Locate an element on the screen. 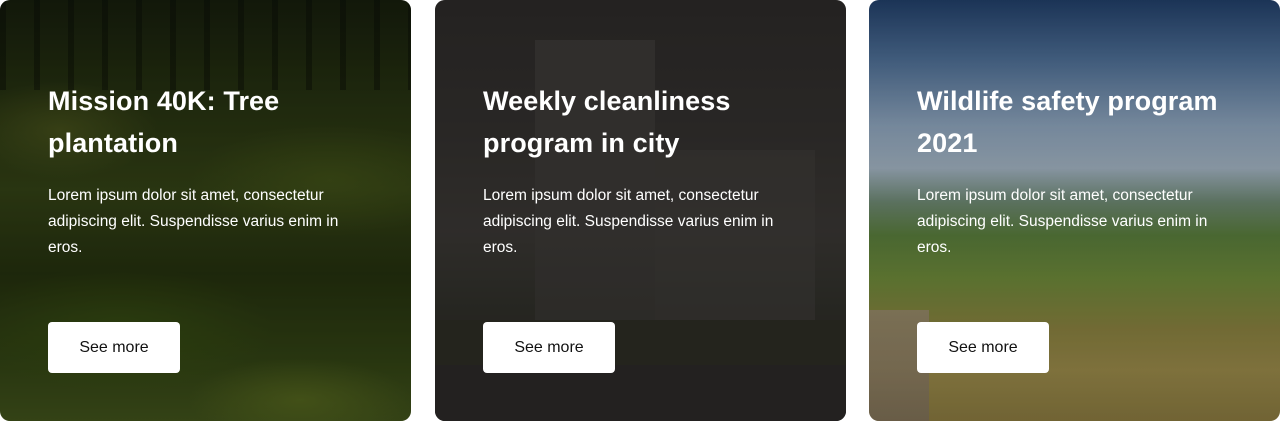 The height and width of the screenshot is (421, 1280). card-title: Mission 40K: Tree plantation is located at coordinates (164, 122).